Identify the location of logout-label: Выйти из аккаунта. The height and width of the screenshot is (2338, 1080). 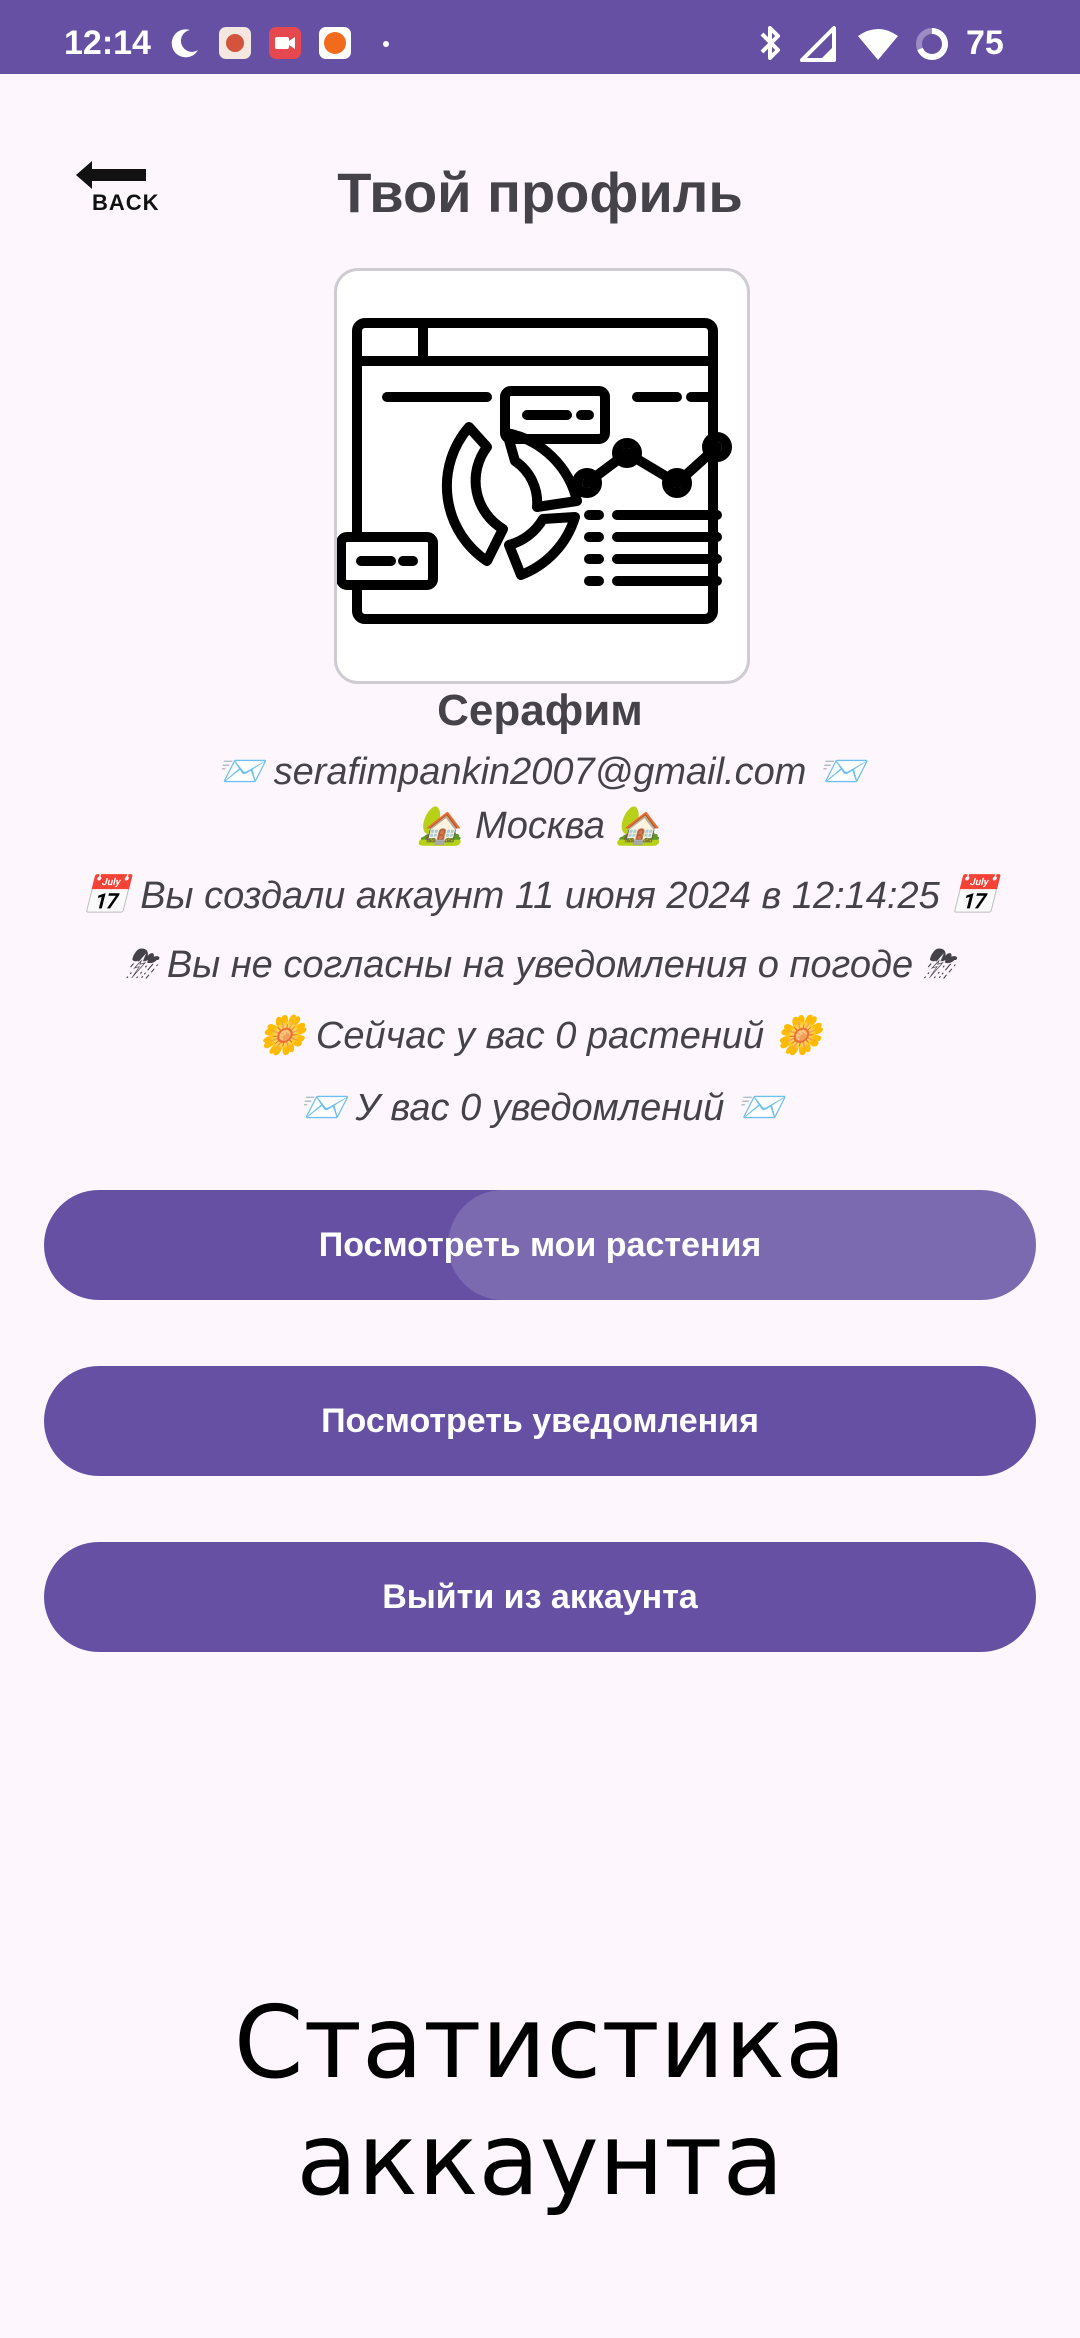
(540, 1596).